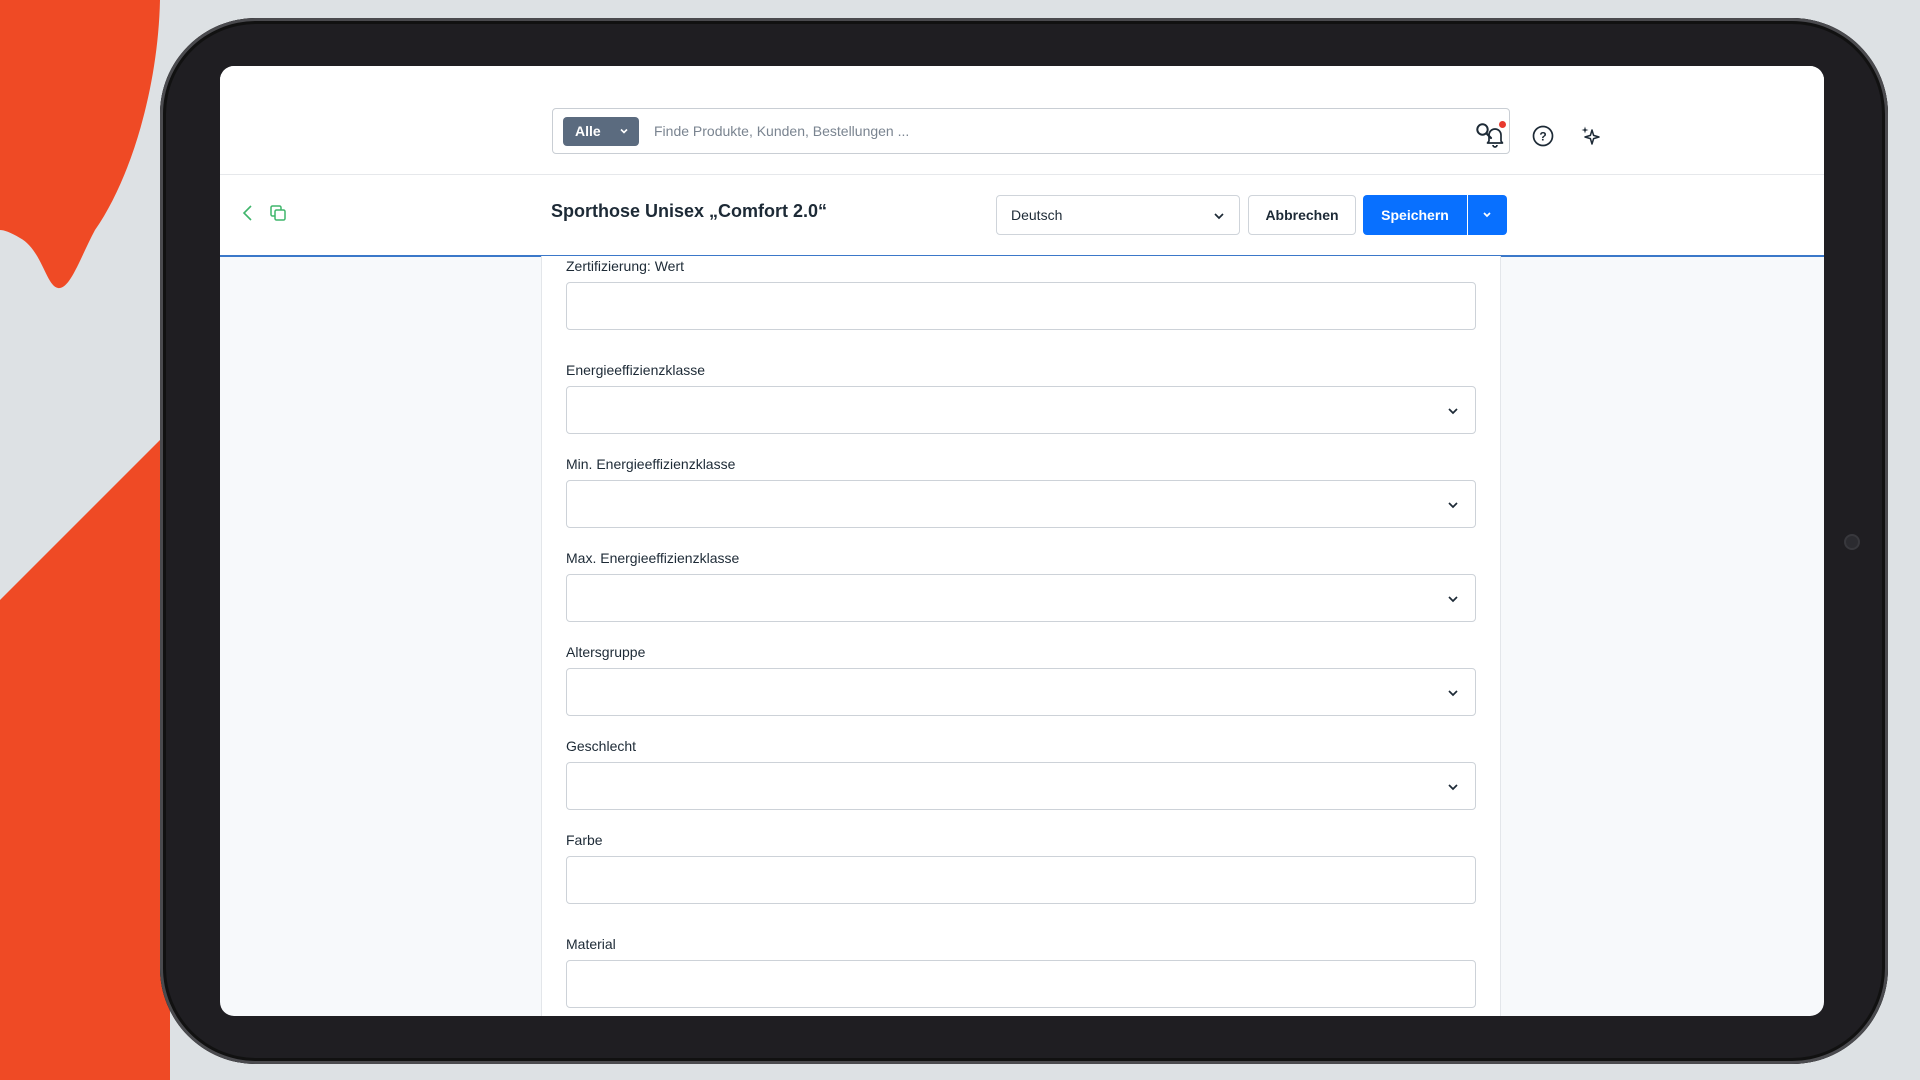  I want to click on back-icon, so click(248, 213).